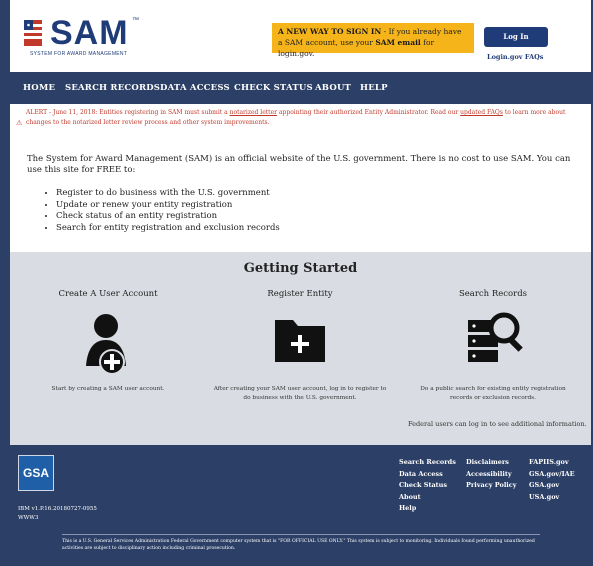 The image size is (593, 566). I want to click on footer-link: About, so click(427, 498).